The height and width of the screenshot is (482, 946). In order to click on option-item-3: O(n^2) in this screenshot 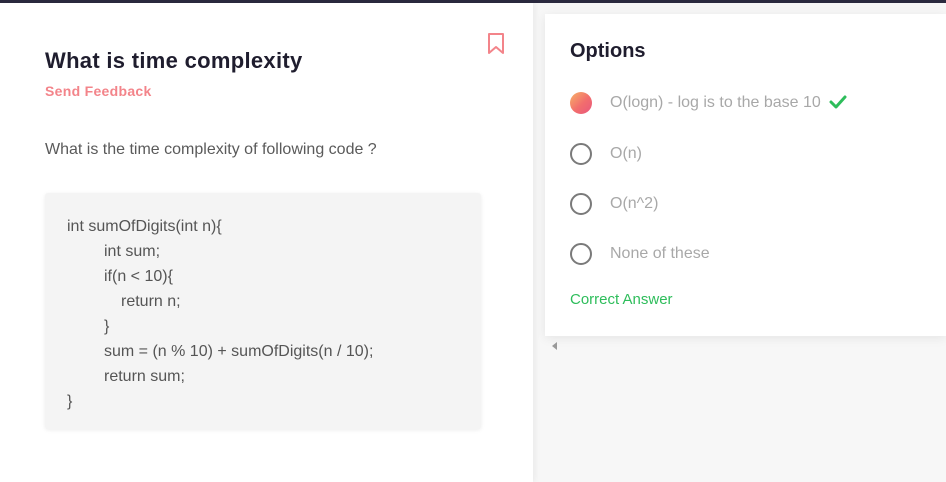, I will do `click(750, 205)`.